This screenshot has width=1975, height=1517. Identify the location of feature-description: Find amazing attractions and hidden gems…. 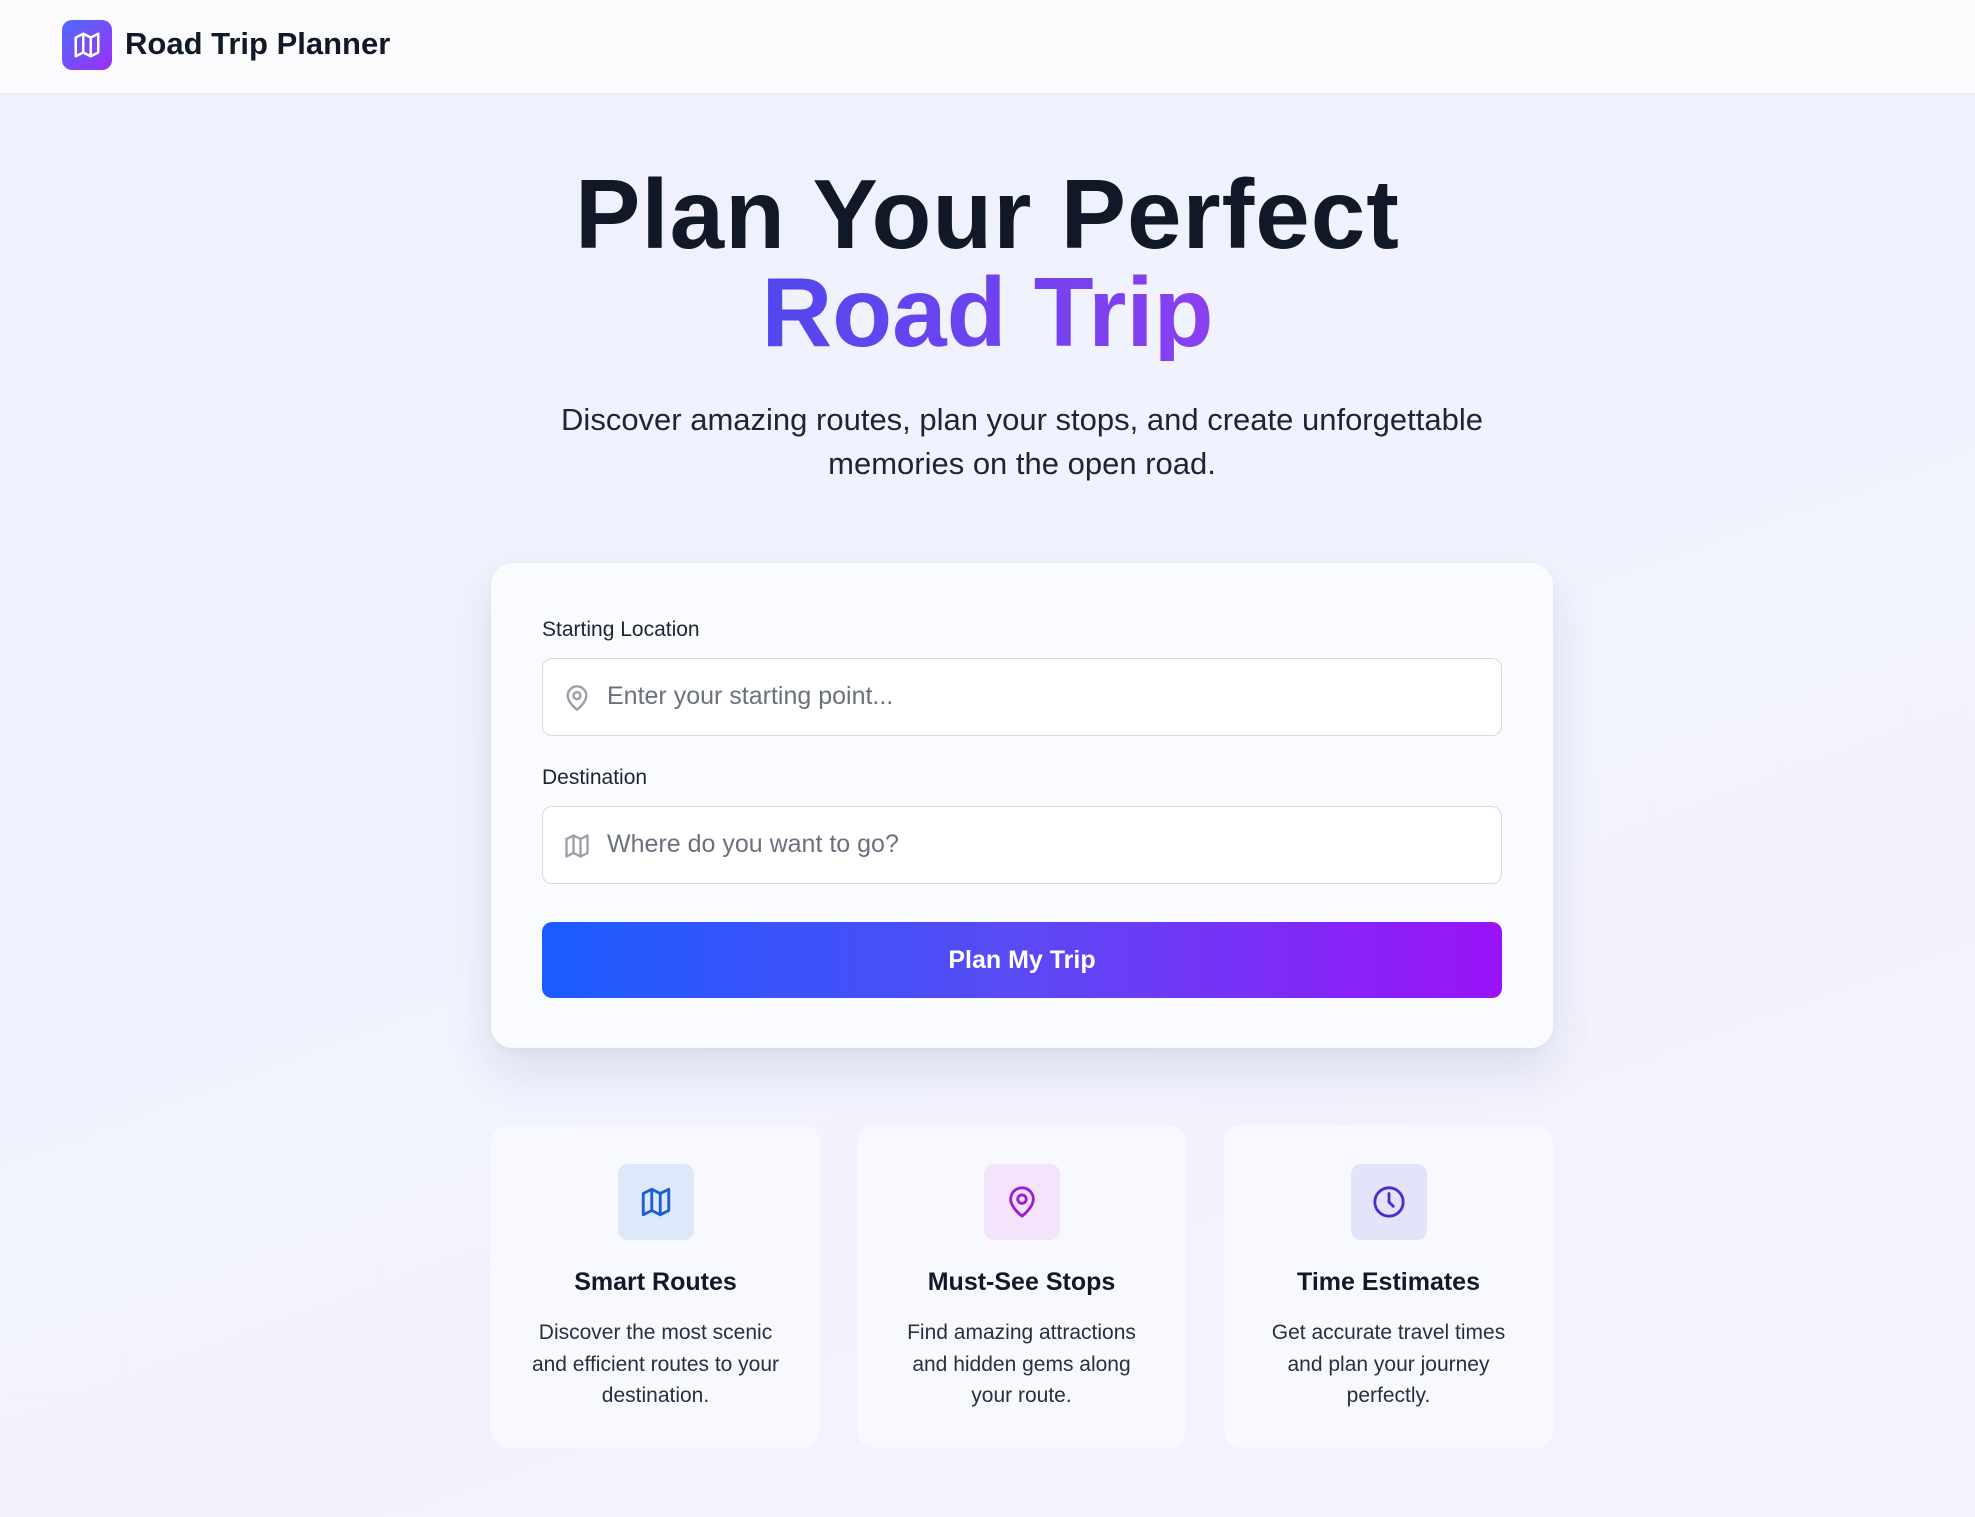
(1021, 1364).